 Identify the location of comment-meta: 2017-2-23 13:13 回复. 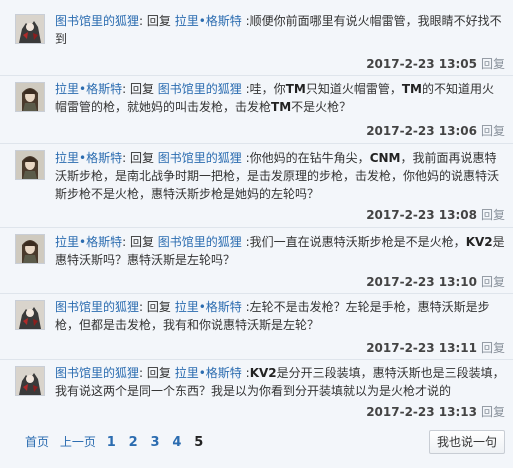
(435, 412).